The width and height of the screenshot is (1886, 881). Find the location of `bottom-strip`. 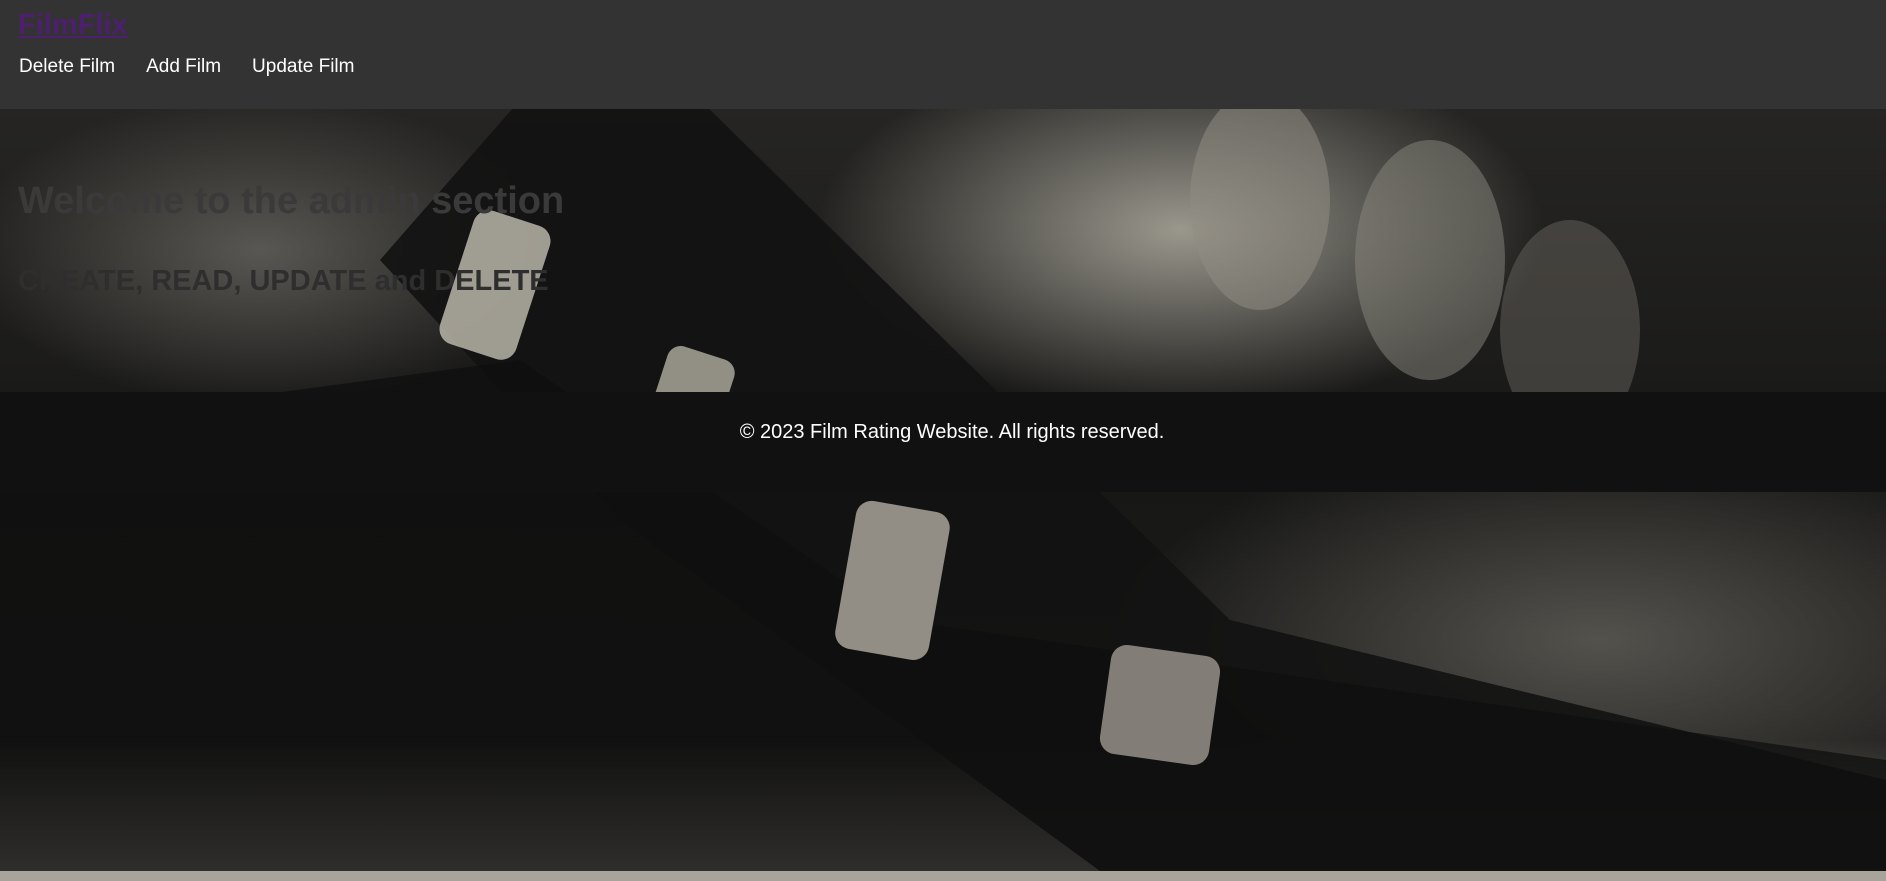

bottom-strip is located at coordinates (943, 876).